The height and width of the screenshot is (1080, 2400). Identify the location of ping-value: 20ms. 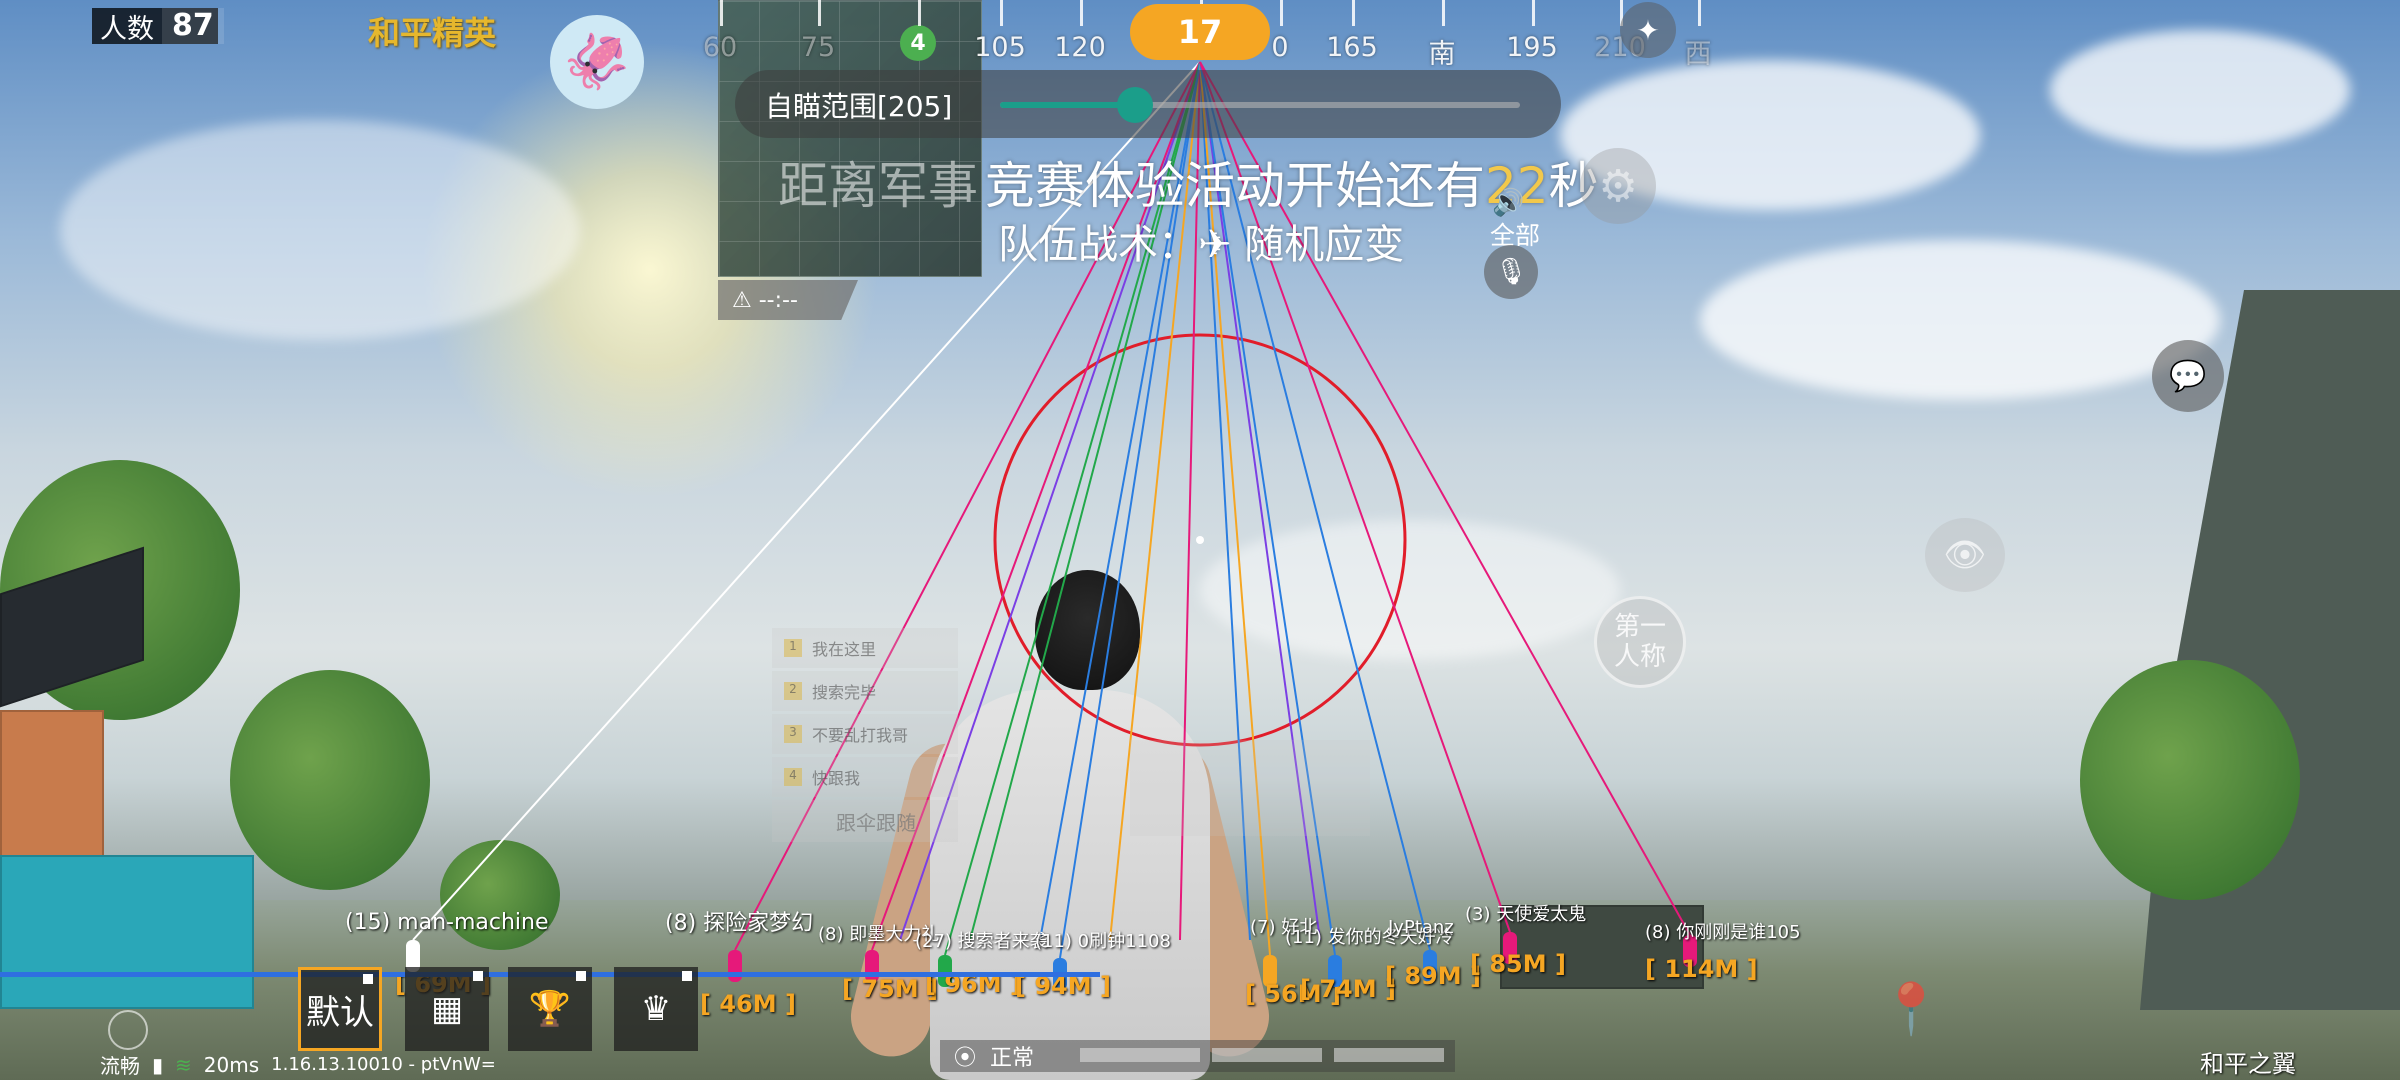
(231, 1064).